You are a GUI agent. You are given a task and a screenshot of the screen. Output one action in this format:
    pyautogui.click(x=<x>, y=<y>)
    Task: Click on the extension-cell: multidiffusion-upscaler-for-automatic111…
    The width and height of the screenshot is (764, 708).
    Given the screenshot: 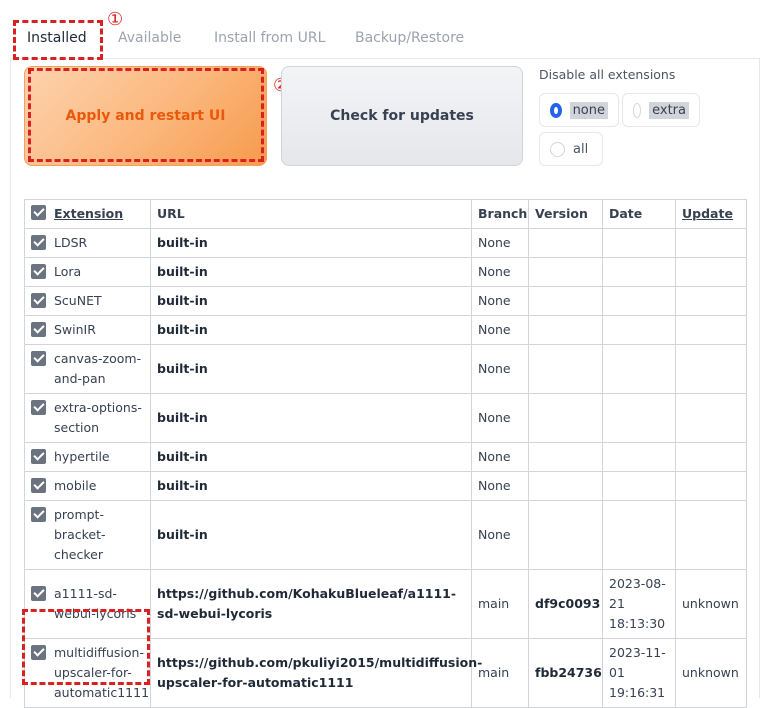 What is the action you would take?
    pyautogui.click(x=87, y=673)
    